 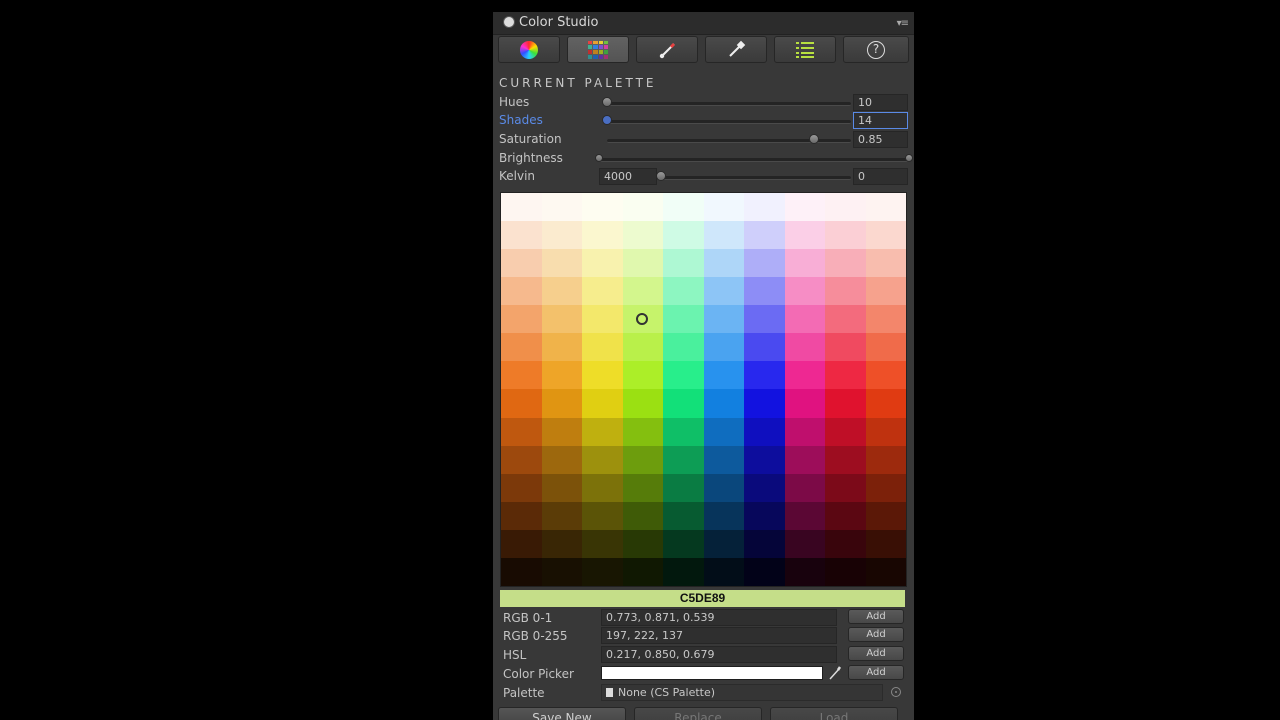 I want to click on list-tab, so click(x=805, y=49).